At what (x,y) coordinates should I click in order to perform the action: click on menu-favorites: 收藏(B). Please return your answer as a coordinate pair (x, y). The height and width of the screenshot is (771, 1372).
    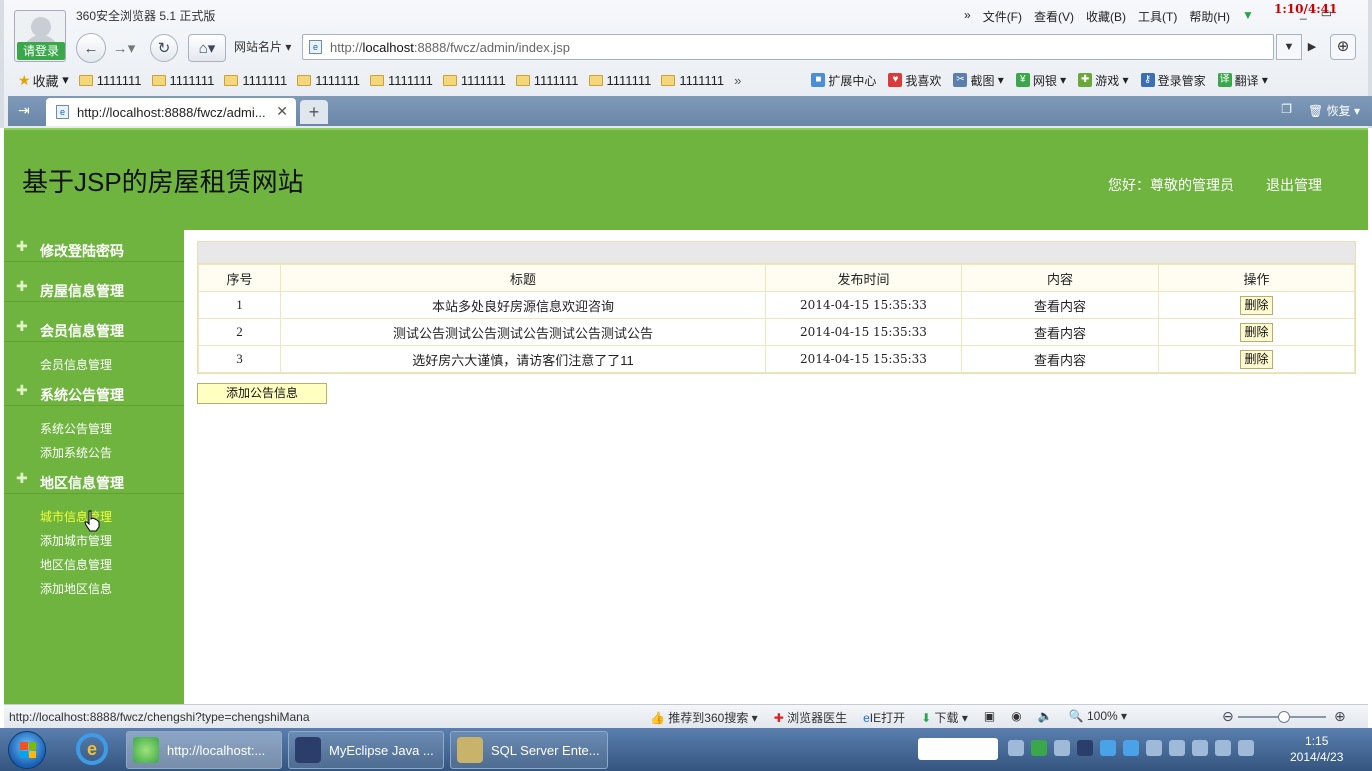
    Looking at the image, I should click on (1106, 16).